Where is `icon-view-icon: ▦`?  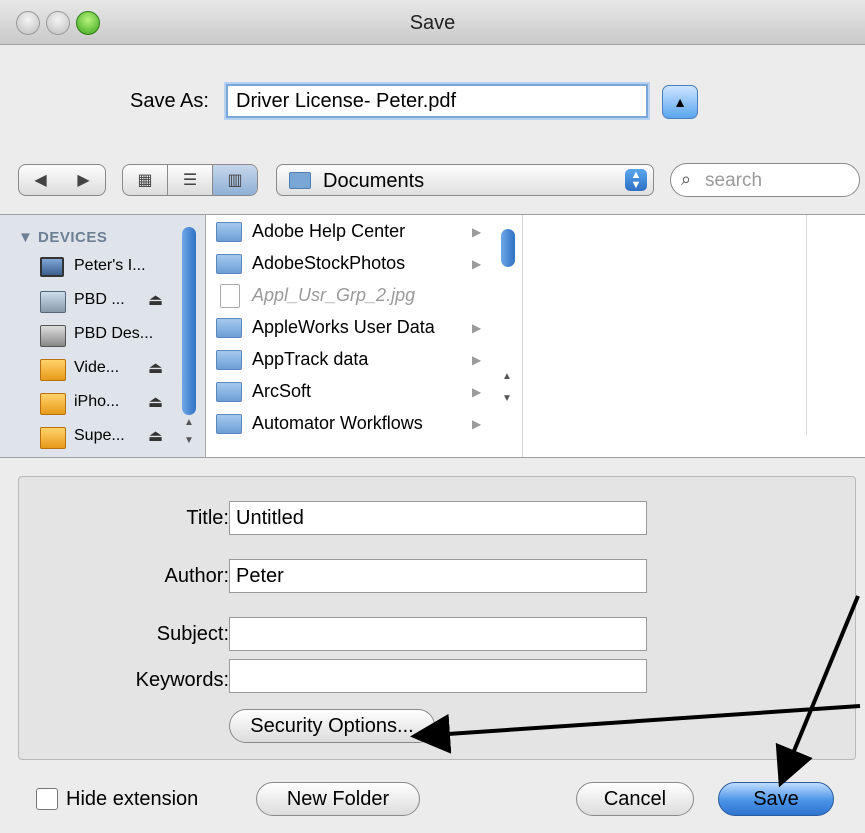
icon-view-icon: ▦ is located at coordinates (145, 180).